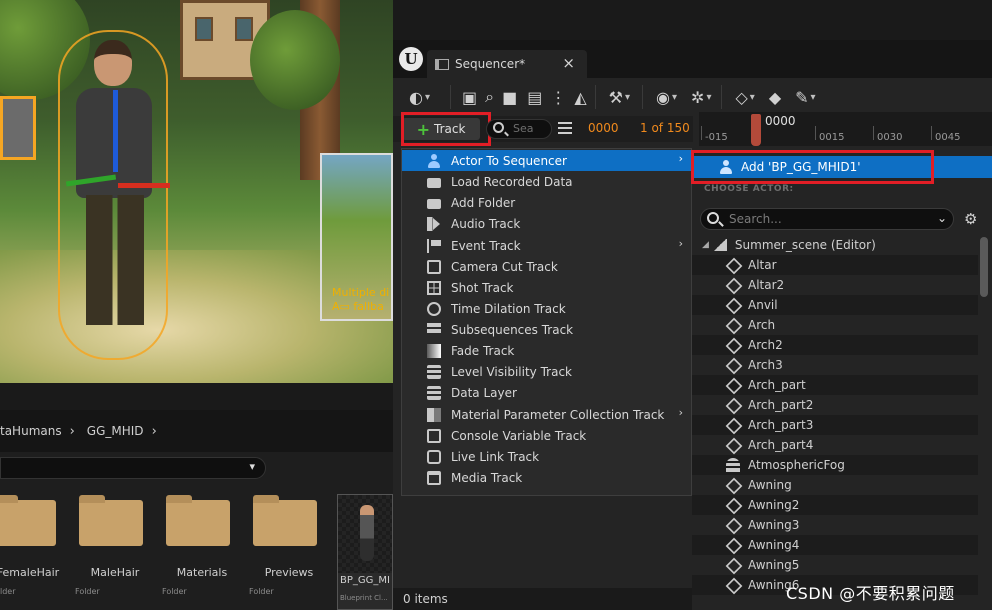 This screenshot has width=992, height=610. I want to click on metahuman-character, so click(113, 195).